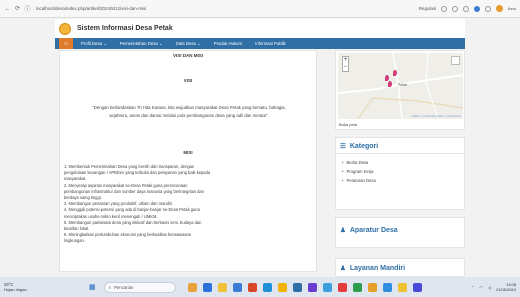  Describe the element at coordinates (188, 80) in the screenshot. I see `visi-heading: VISI` at that location.